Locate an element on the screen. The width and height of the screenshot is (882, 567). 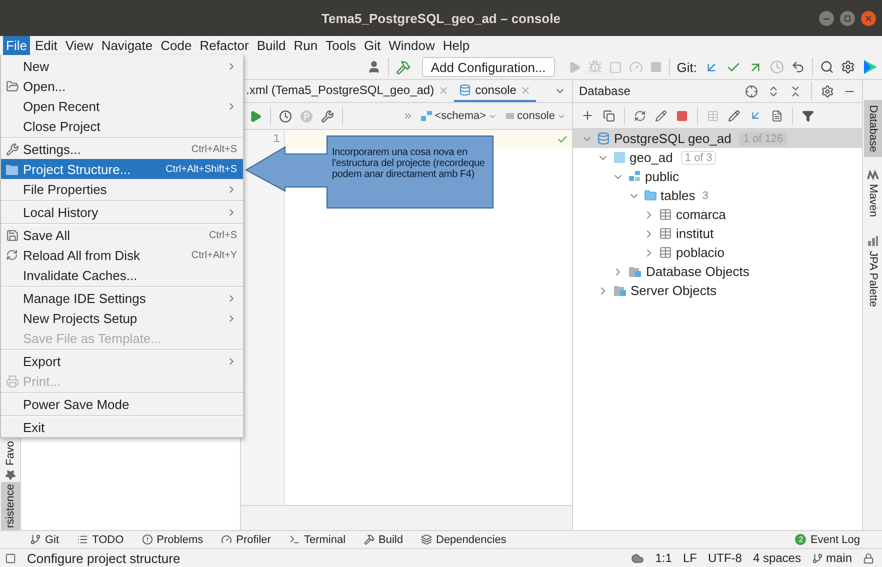
menu-item: Power Save Mode is located at coordinates (122, 404).